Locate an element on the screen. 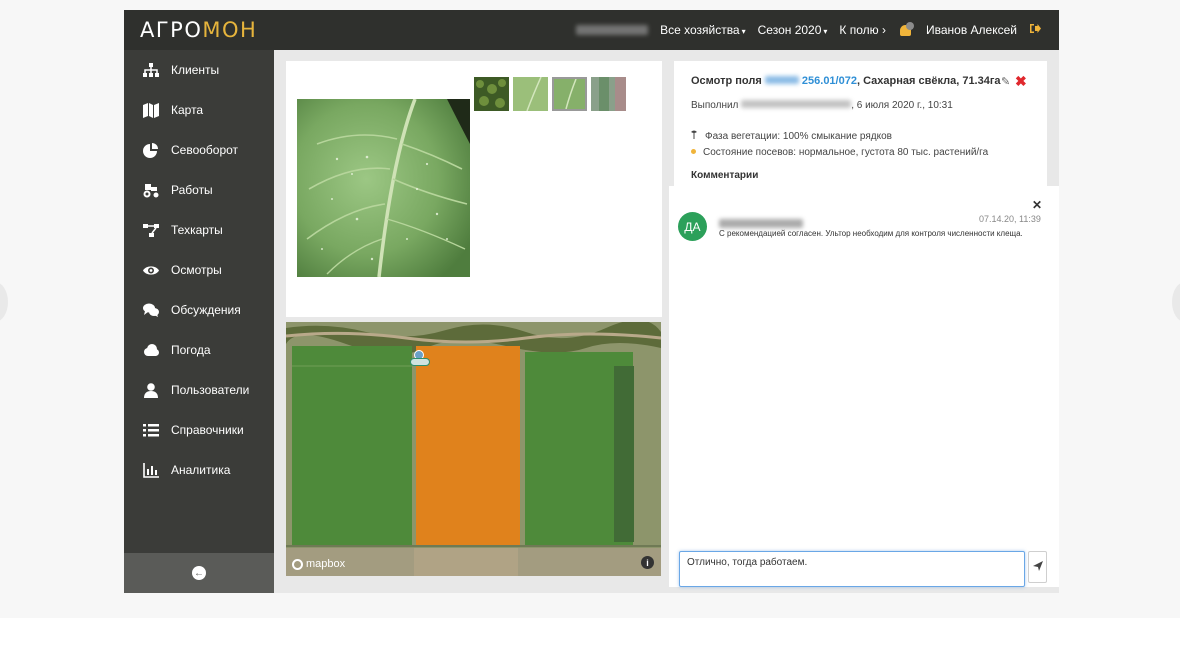 Image resolution: width=1180 pixels, height=646 pixels. comments-icon is located at coordinates (151, 310).